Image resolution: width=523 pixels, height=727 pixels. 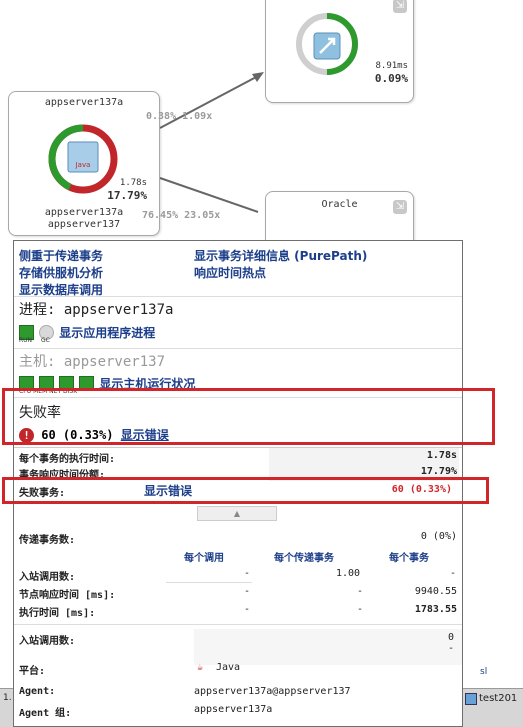 I want to click on edge-lower-line, so click(x=209, y=195).